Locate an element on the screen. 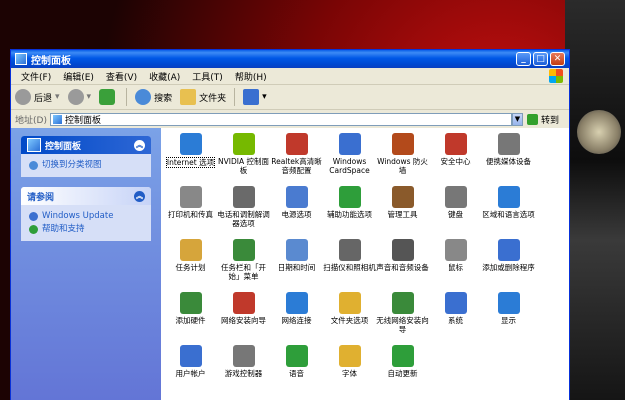 The image size is (625, 400). minimize-button: _ is located at coordinates (523, 59).